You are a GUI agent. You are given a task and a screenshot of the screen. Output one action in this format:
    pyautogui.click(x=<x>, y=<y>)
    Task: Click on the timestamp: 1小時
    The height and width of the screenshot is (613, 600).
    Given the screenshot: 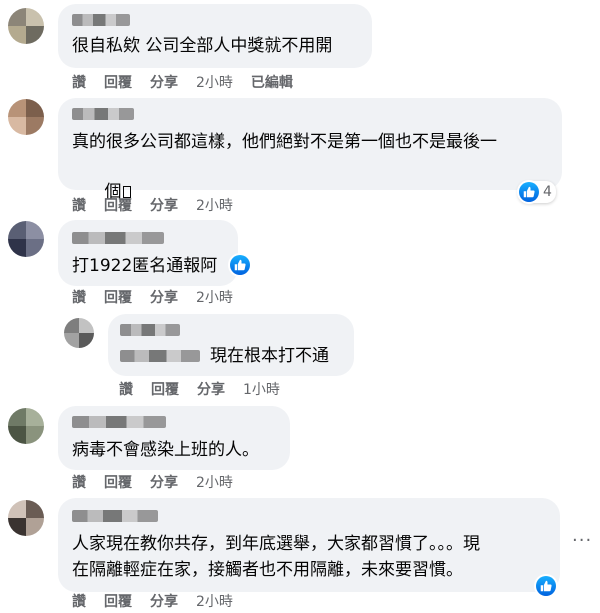 What is the action you would take?
    pyautogui.click(x=261, y=389)
    